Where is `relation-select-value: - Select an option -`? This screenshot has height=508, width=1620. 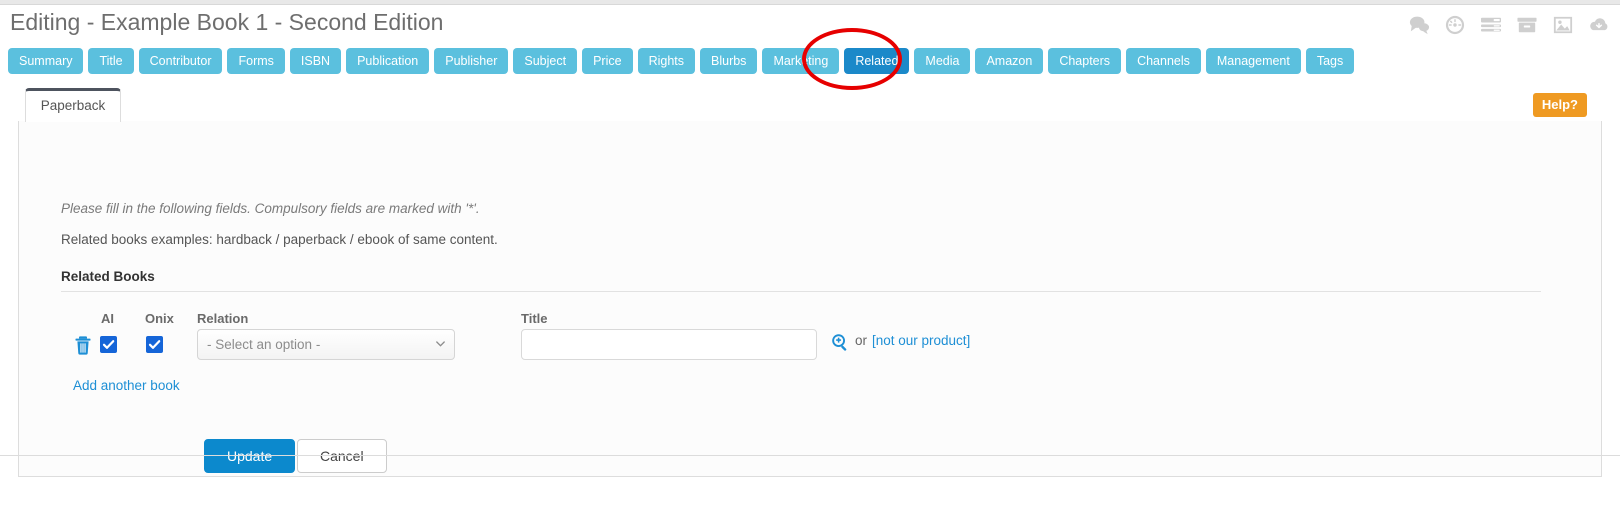
relation-select-value: - Select an option - is located at coordinates (264, 344).